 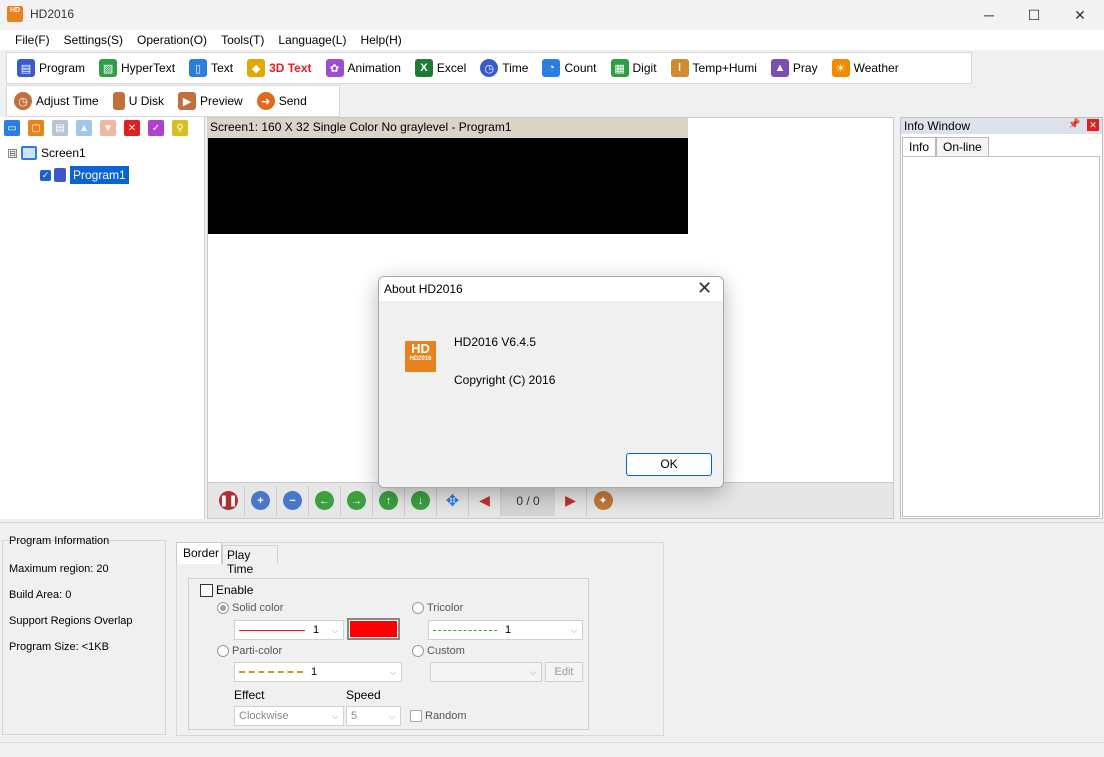 I want to click on pray-button: ▲ Pray, so click(x=794, y=68).